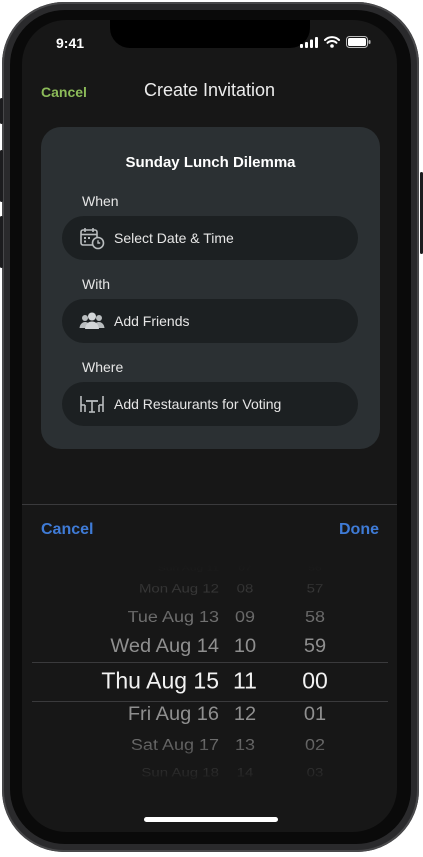 This screenshot has width=423, height=857. I want to click on picker-hour: 12, so click(245, 714).